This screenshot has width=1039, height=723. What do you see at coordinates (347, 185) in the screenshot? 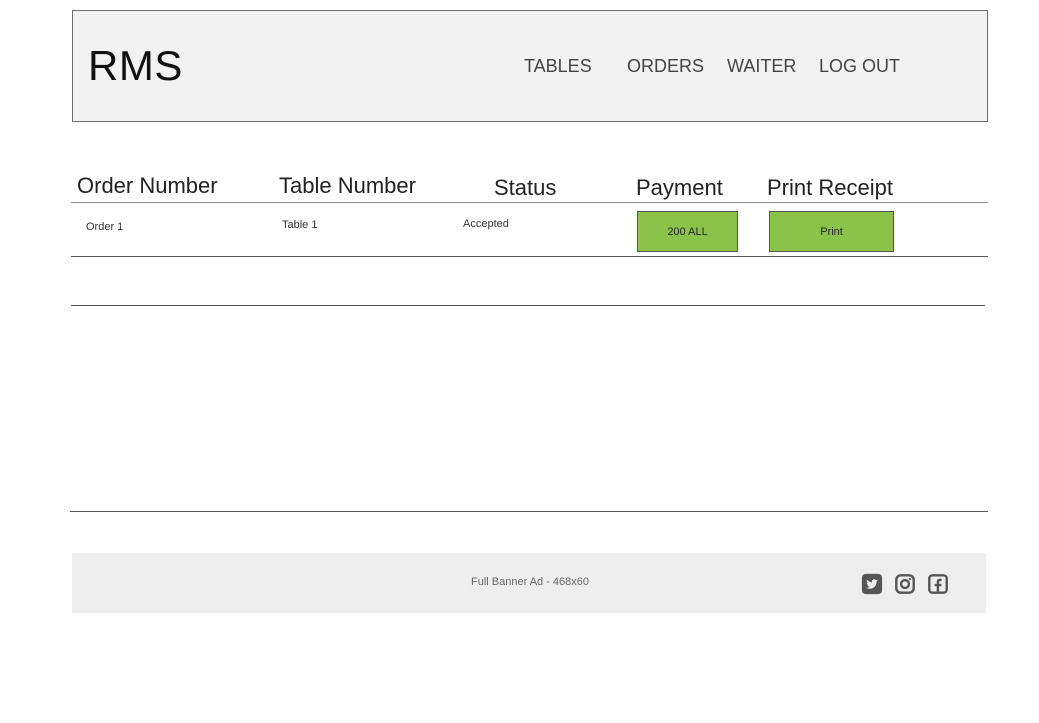
I see `column-header-table-number: Table Number` at bounding box center [347, 185].